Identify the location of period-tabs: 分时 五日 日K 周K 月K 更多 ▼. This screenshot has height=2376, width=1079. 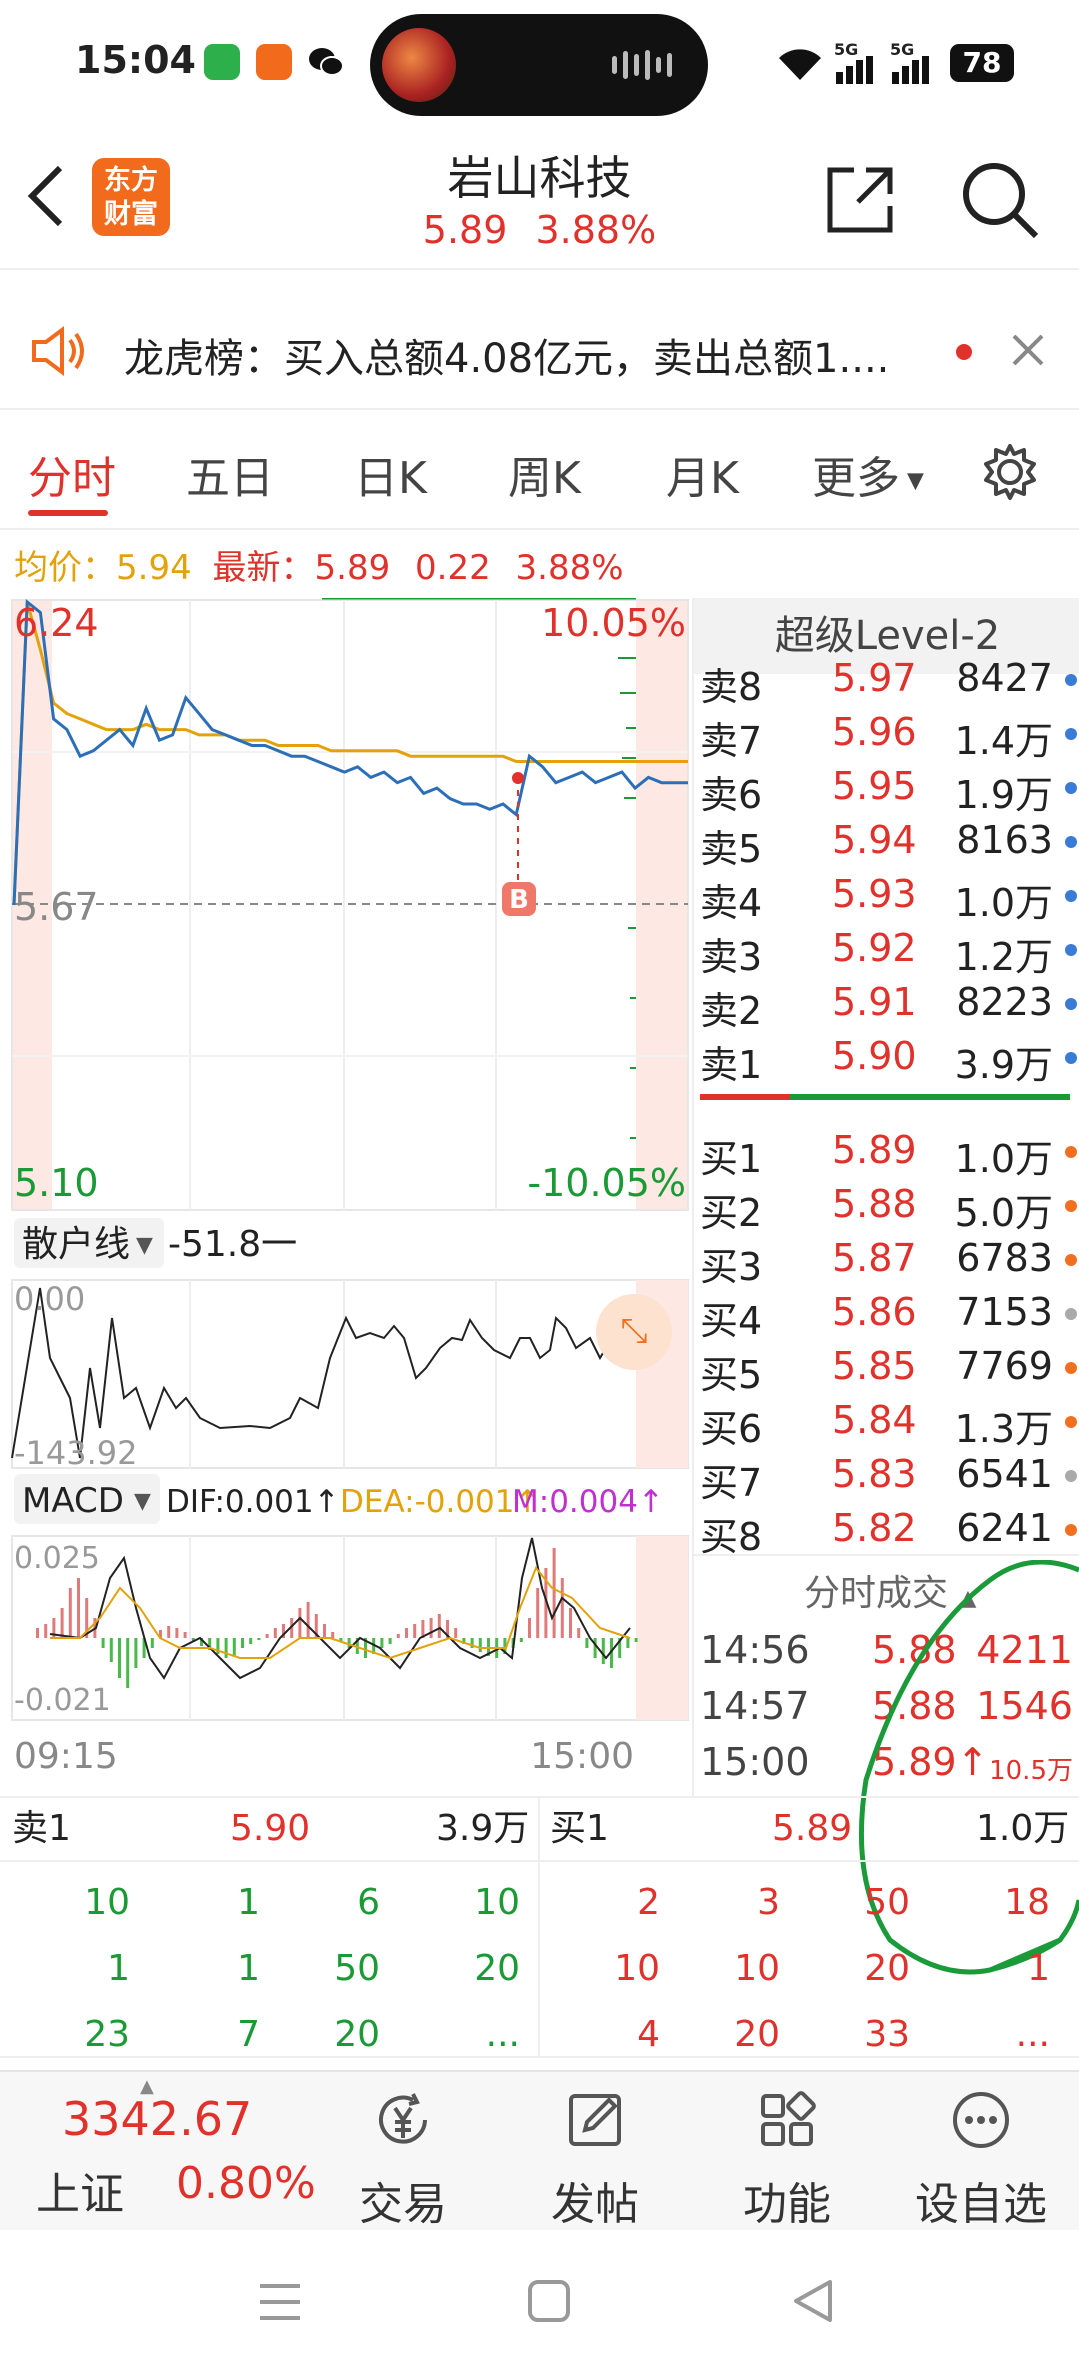
(539, 475).